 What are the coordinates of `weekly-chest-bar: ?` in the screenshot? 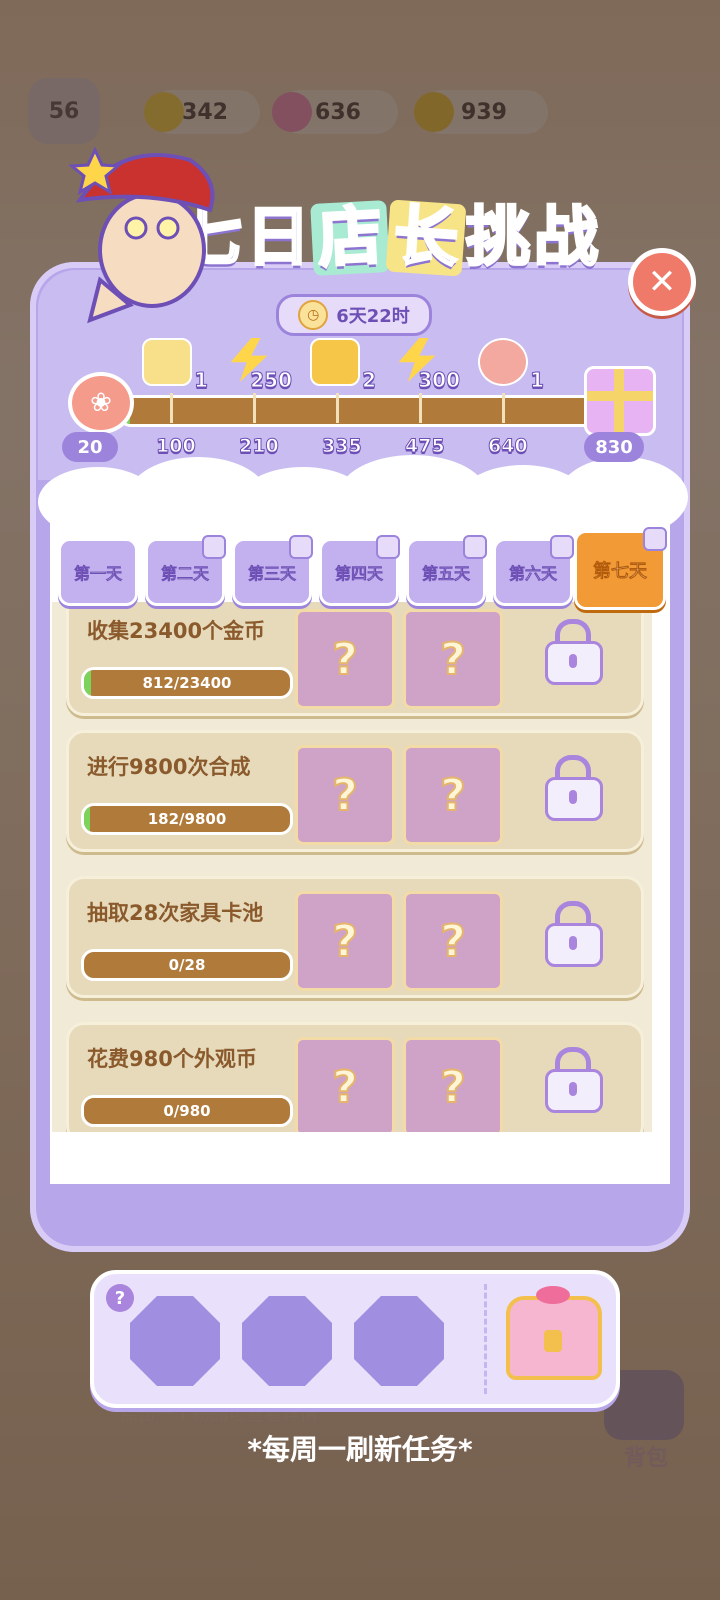 It's located at (355, 1339).